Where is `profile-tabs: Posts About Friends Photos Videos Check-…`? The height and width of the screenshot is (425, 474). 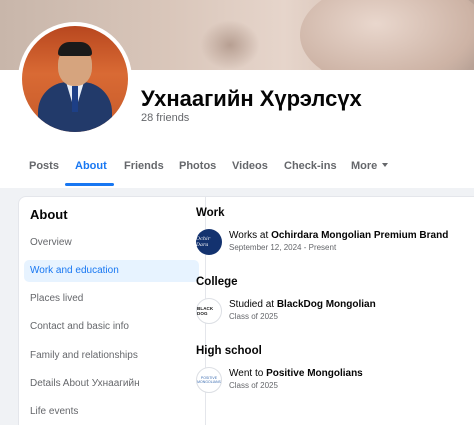
profile-tabs: Posts About Friends Photos Videos Check-… is located at coordinates (237, 168).